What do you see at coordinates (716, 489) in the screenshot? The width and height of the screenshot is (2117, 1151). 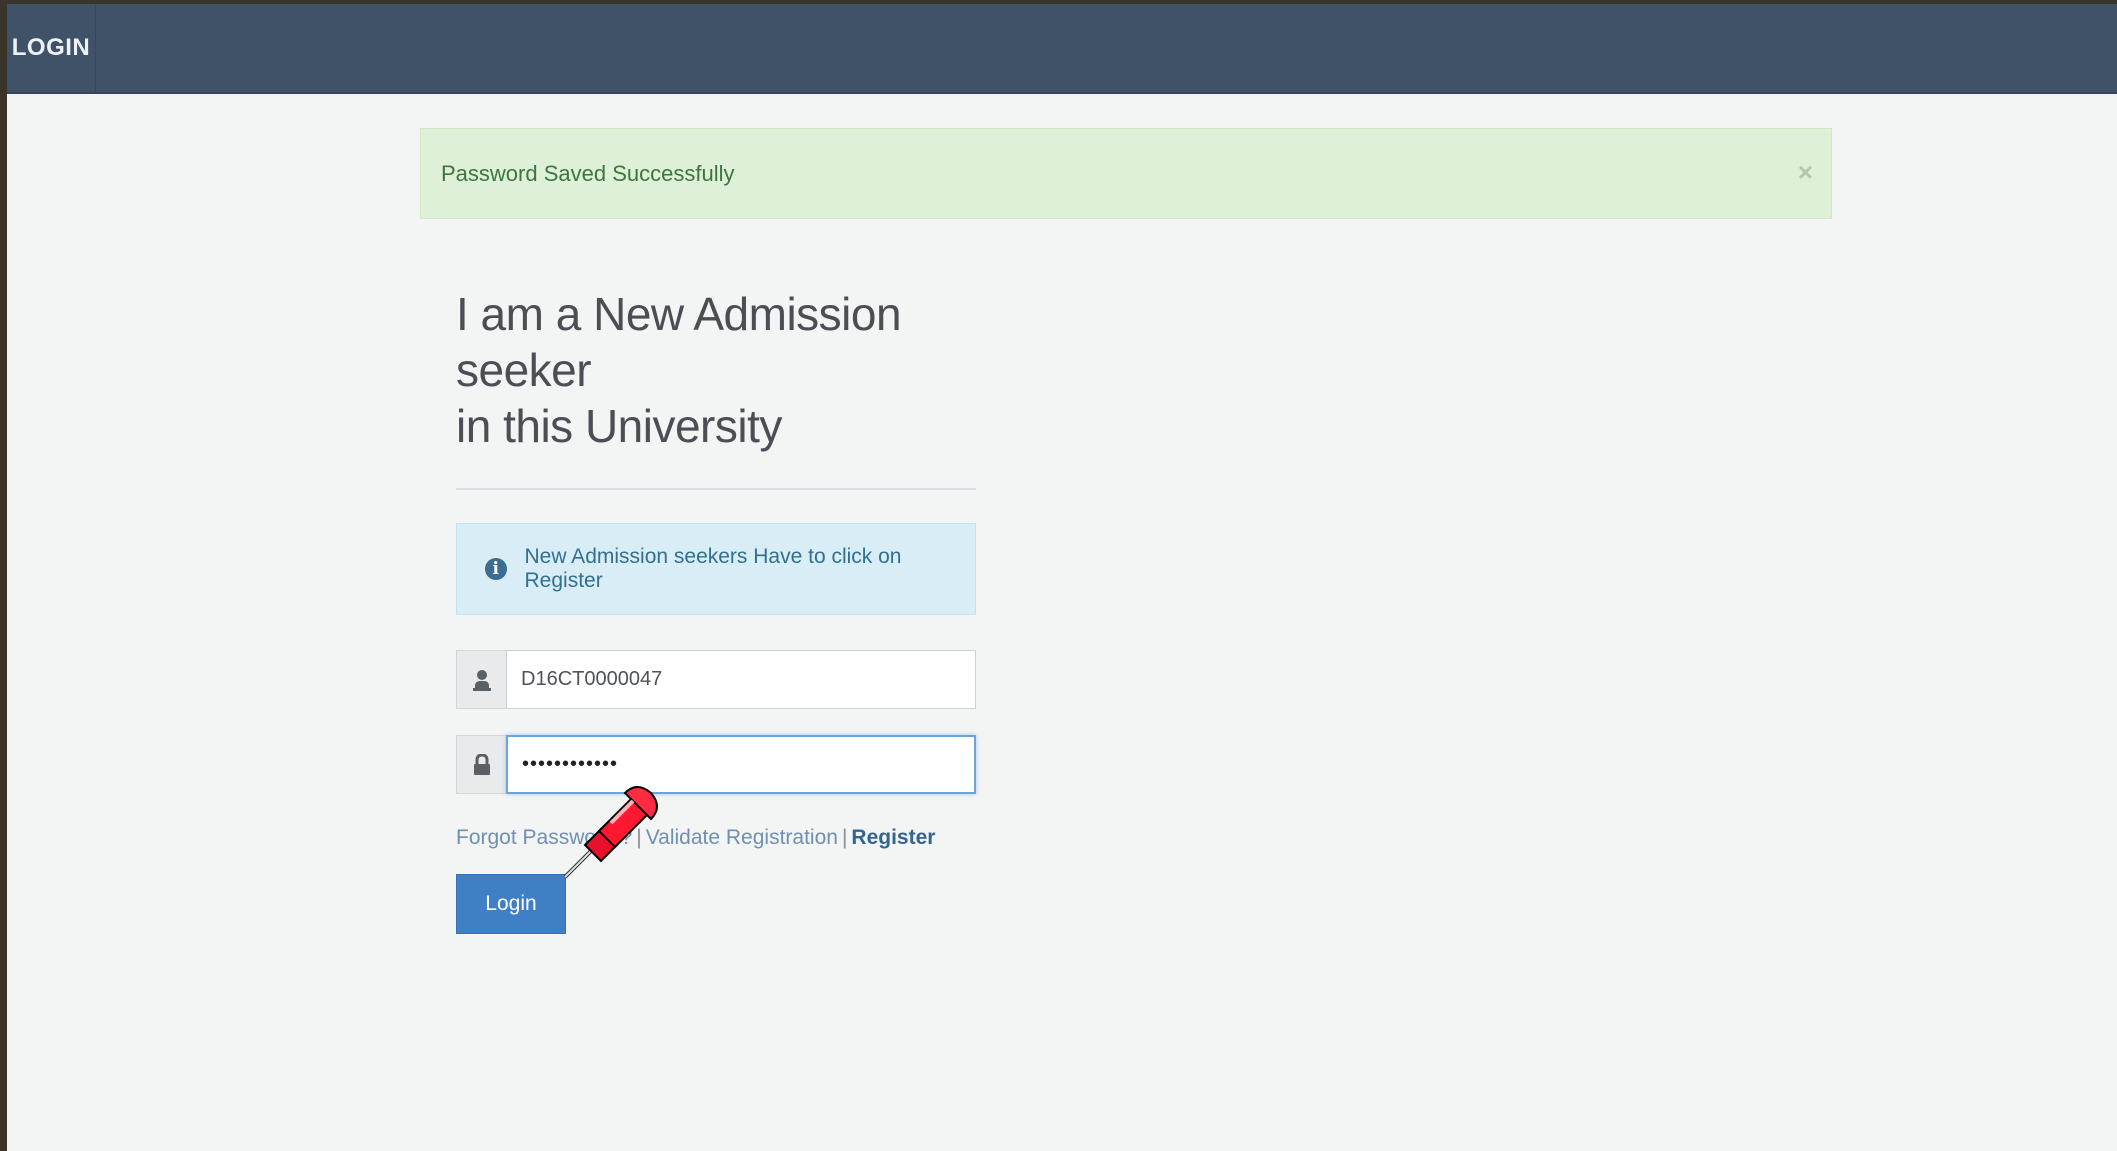 I see `divider` at bounding box center [716, 489].